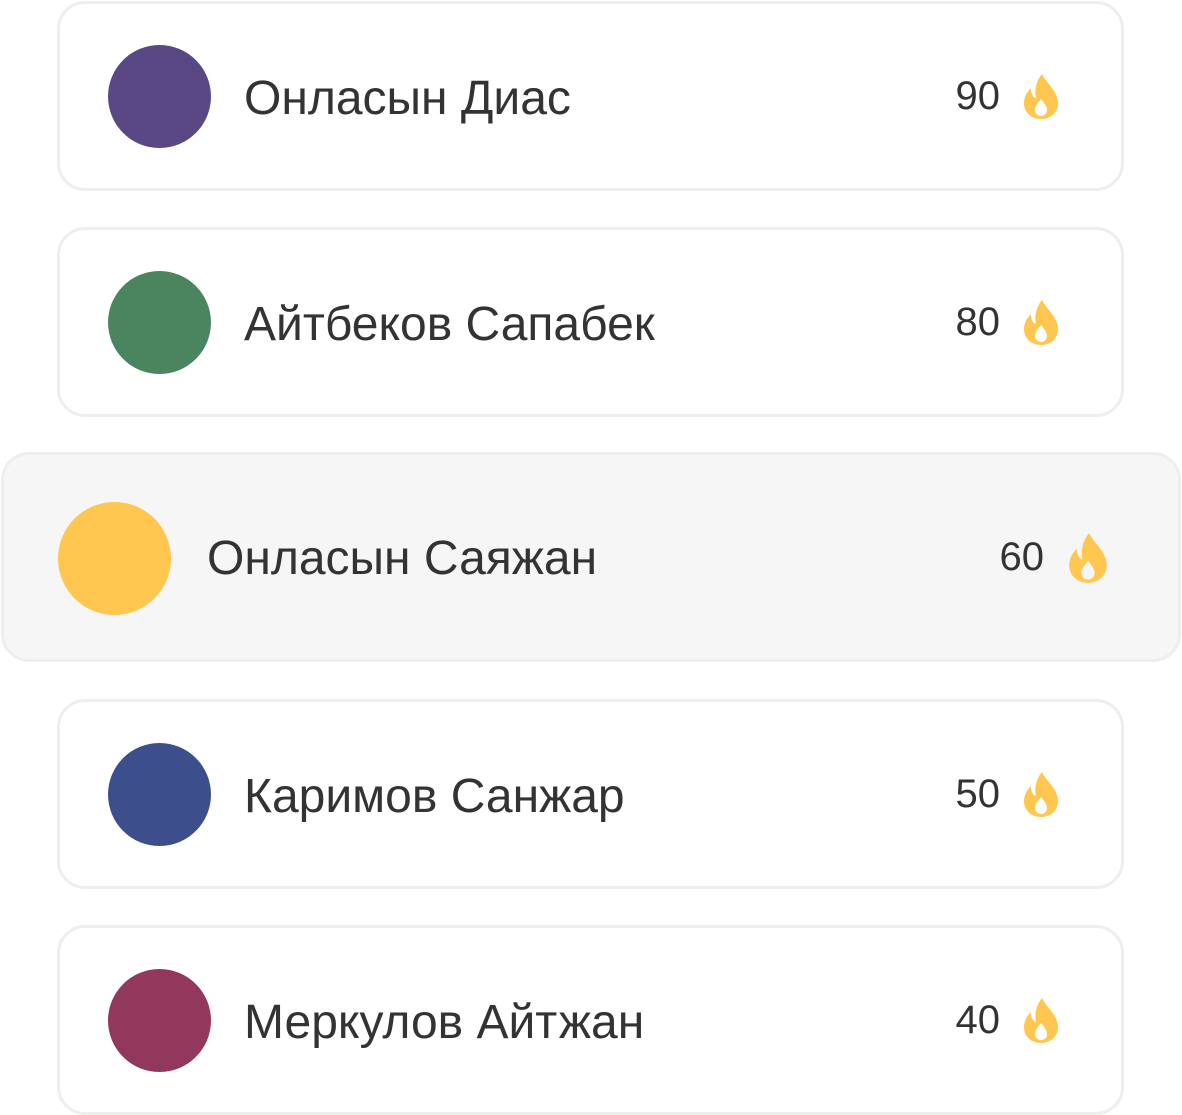 The height and width of the screenshot is (1115, 1182). Describe the element at coordinates (449, 324) in the screenshot. I see `student-name: Айтбеков Сапабек` at that location.